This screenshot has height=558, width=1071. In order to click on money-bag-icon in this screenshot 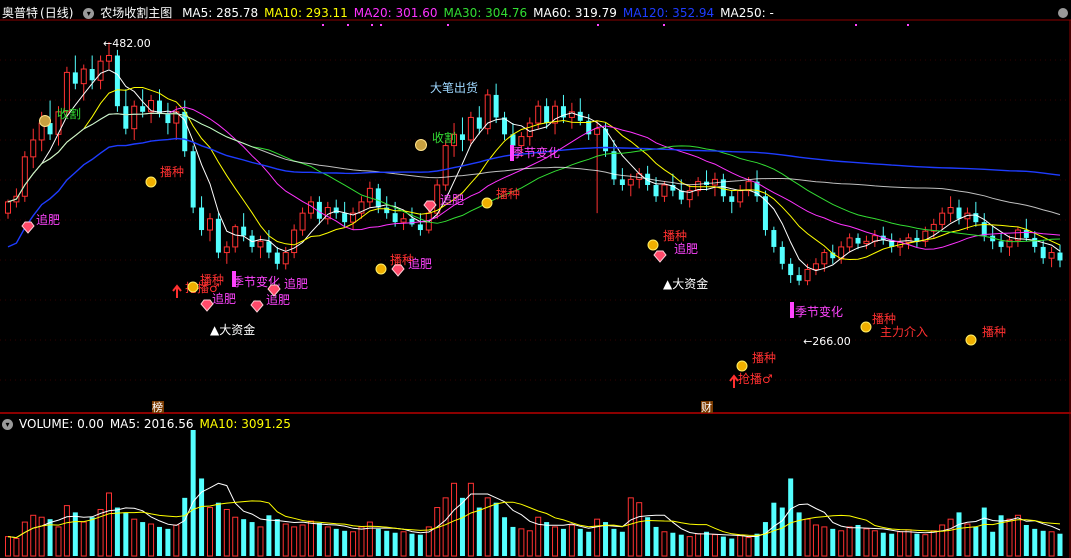, I will do `click(45, 121)`.